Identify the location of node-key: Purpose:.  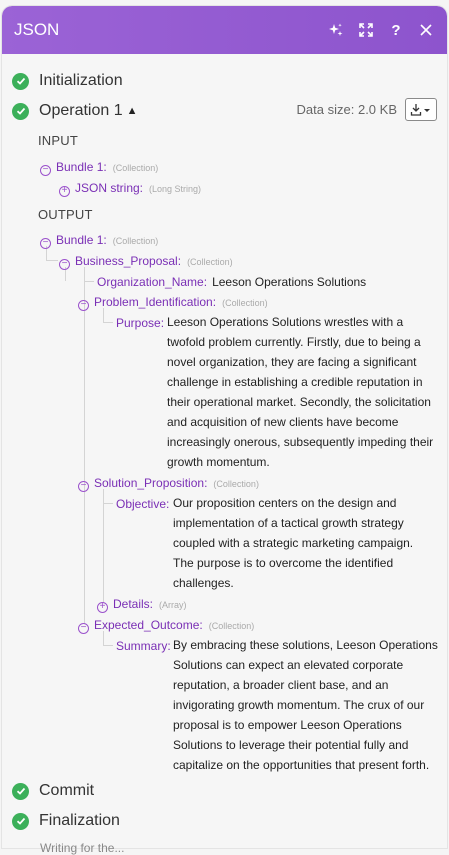
(140, 323).